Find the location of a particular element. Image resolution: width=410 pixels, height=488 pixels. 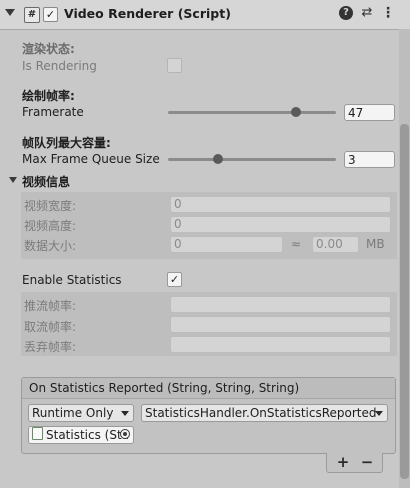

data-size-mb-field: 0.00 is located at coordinates (335, 244).